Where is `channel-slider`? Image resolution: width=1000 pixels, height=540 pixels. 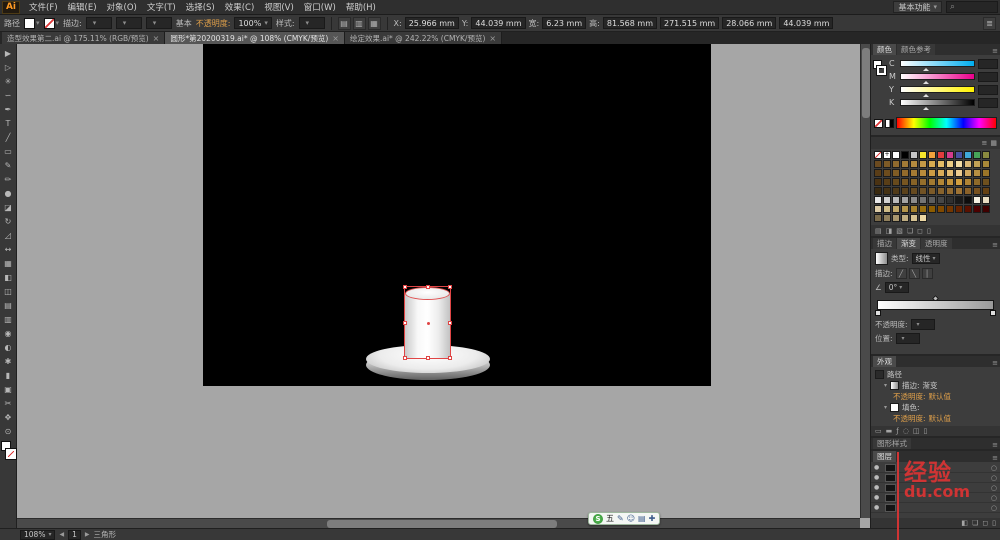 channel-slider is located at coordinates (937, 78).